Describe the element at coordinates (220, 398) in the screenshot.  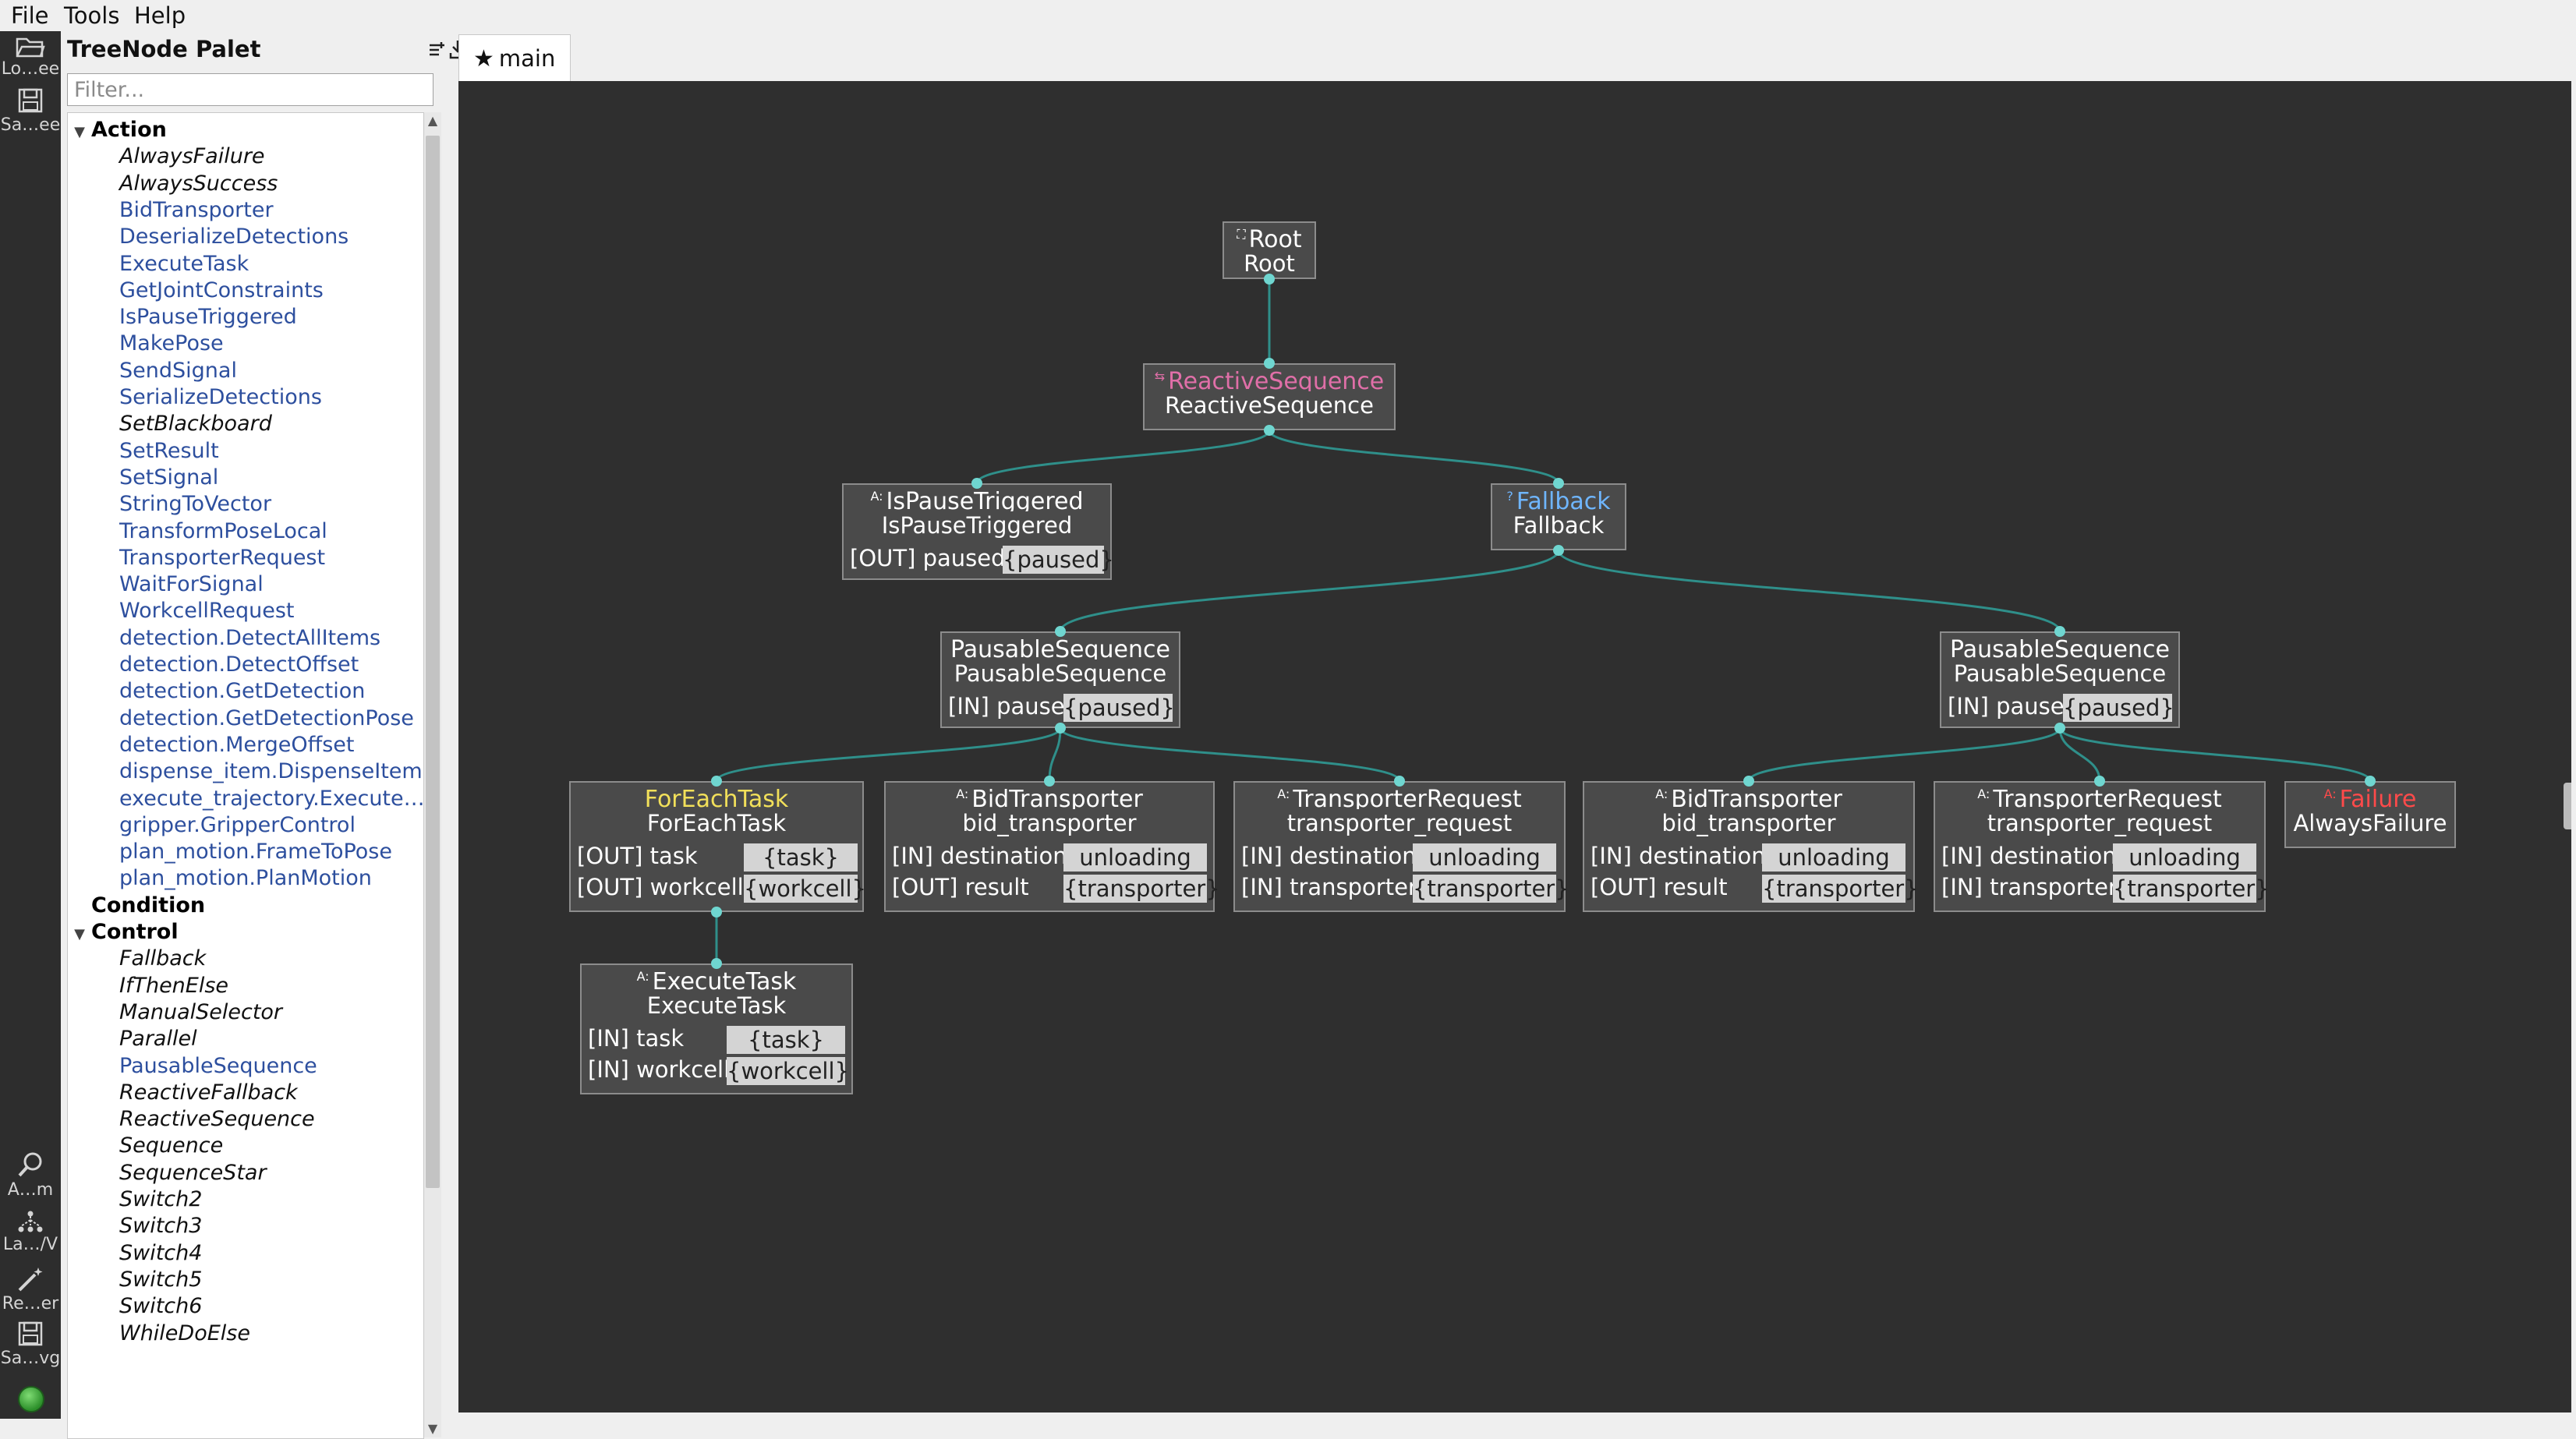
I see `palette-item: SerializeDetections` at that location.